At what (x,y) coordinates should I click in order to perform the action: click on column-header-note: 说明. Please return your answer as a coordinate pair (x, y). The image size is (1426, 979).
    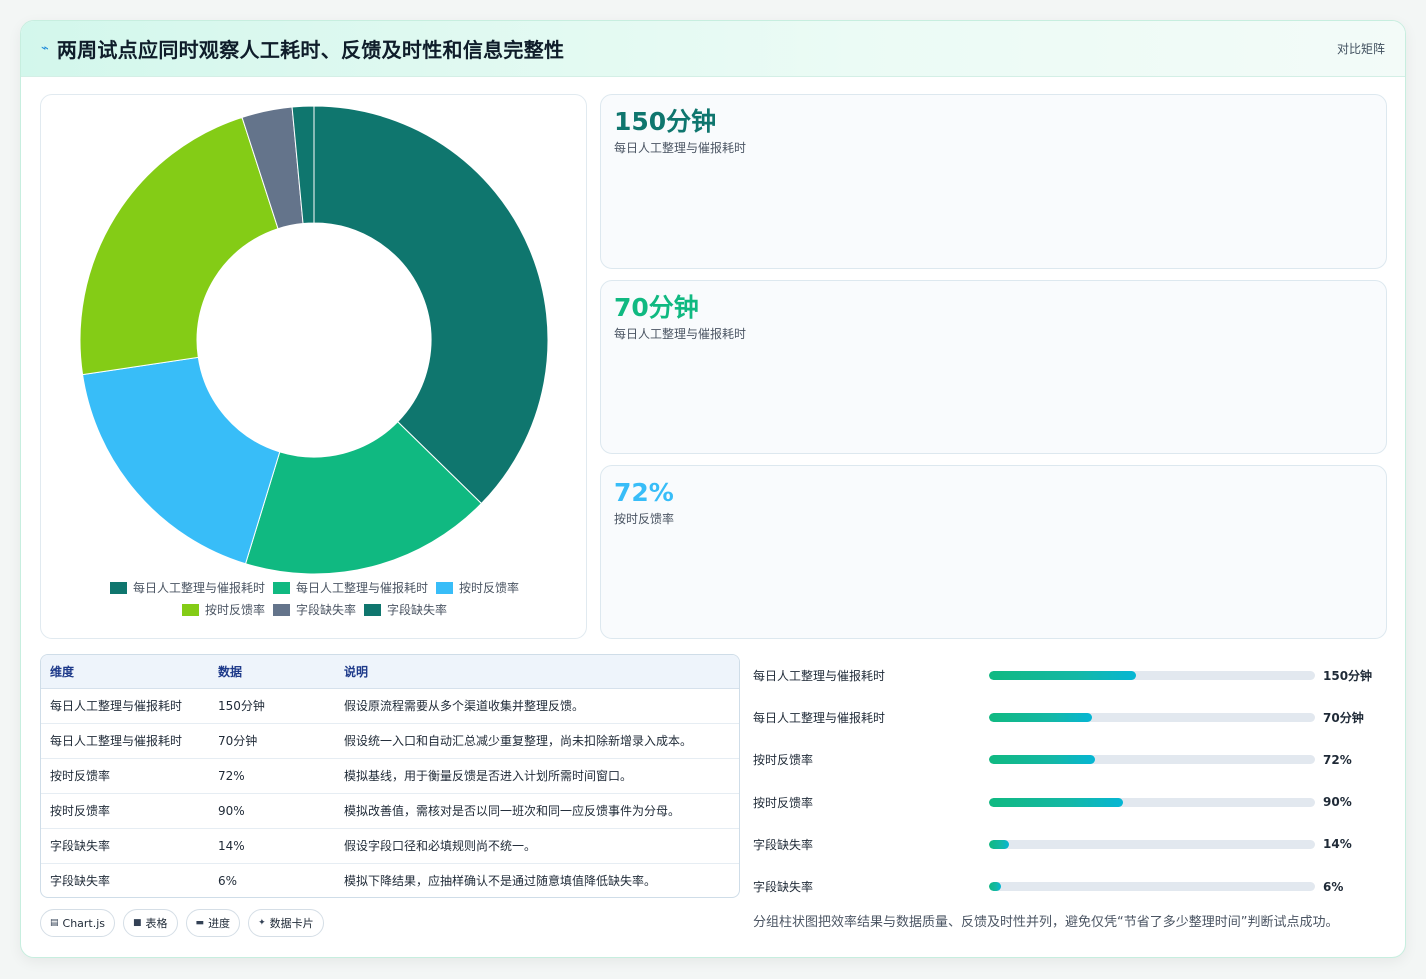
    Looking at the image, I should click on (537, 672).